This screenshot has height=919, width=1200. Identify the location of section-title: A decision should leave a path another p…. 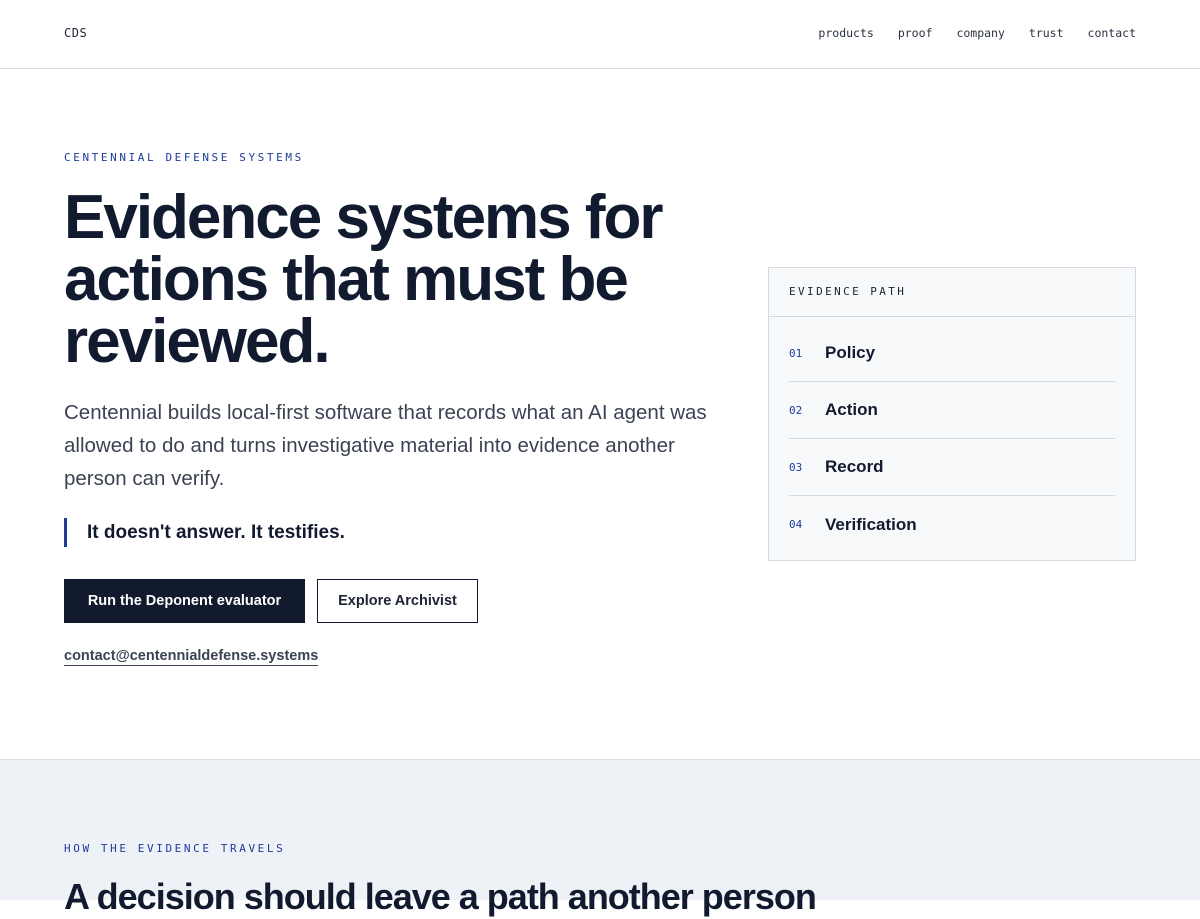
(440, 896).